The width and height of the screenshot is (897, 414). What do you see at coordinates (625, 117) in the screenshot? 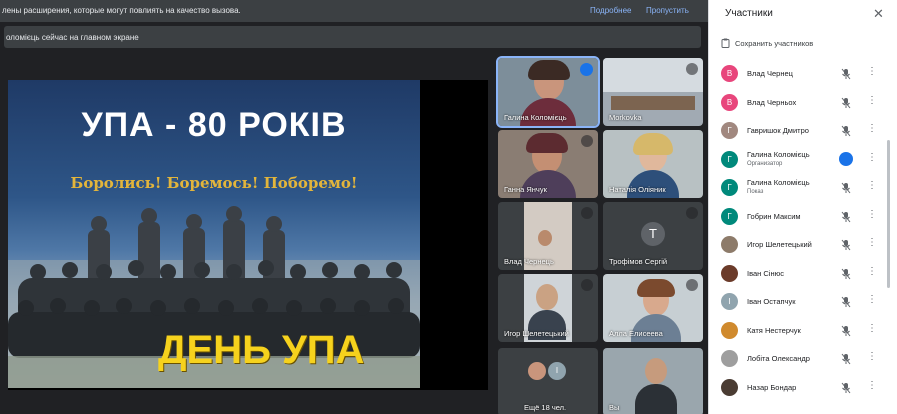
I see `participant-name: Morkovka` at bounding box center [625, 117].